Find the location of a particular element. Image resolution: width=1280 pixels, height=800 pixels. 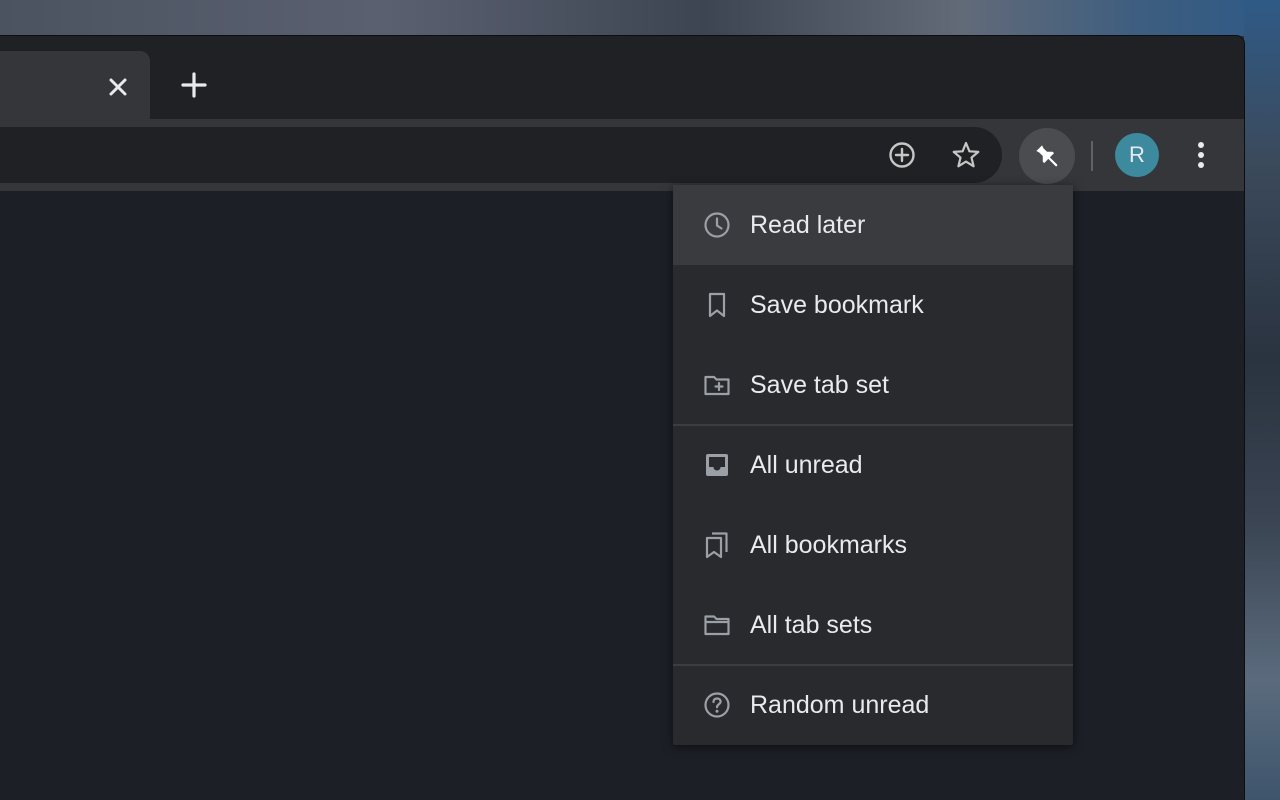

desktop-wallpaper-top is located at coordinates (640, 18).